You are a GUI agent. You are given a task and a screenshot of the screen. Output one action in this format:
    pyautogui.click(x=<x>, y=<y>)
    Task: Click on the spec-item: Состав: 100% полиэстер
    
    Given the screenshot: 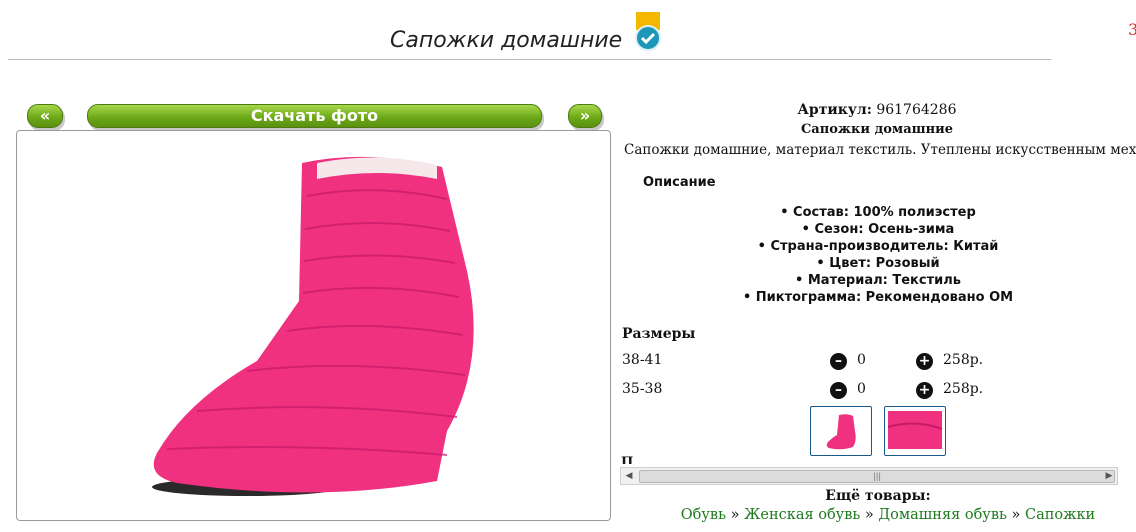 What is the action you would take?
    pyautogui.click(x=877, y=212)
    